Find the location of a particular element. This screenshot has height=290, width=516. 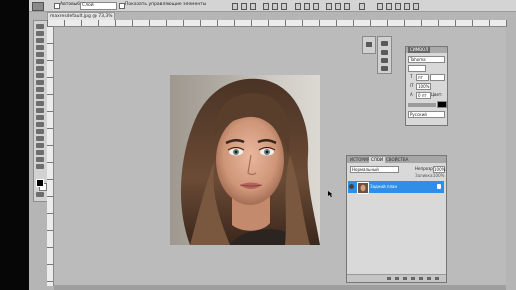

text-style-buttons is located at coordinates (422, 105).